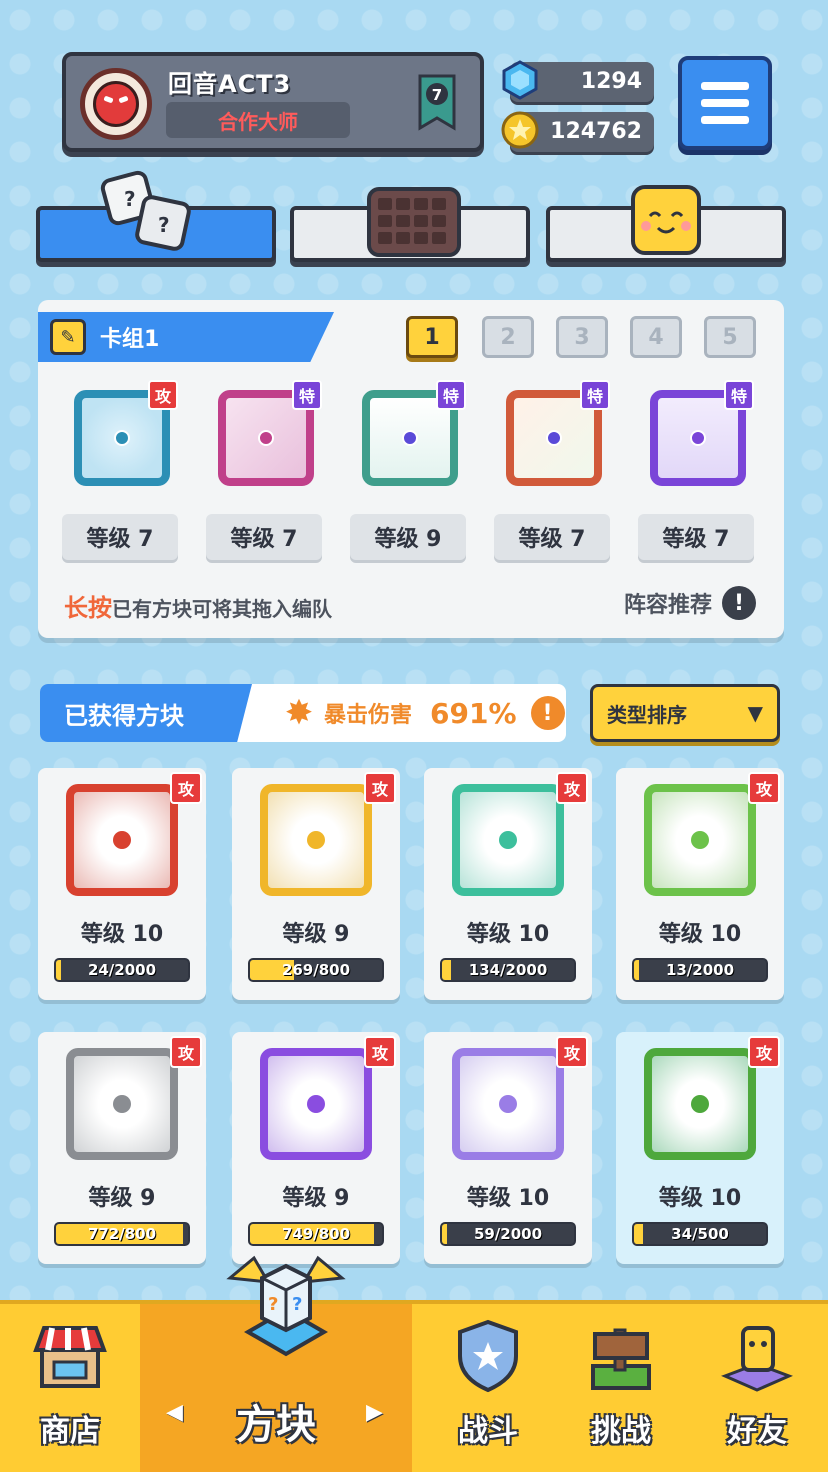 This screenshot has width=828, height=1472. I want to click on gem-icon, so click(520, 80).